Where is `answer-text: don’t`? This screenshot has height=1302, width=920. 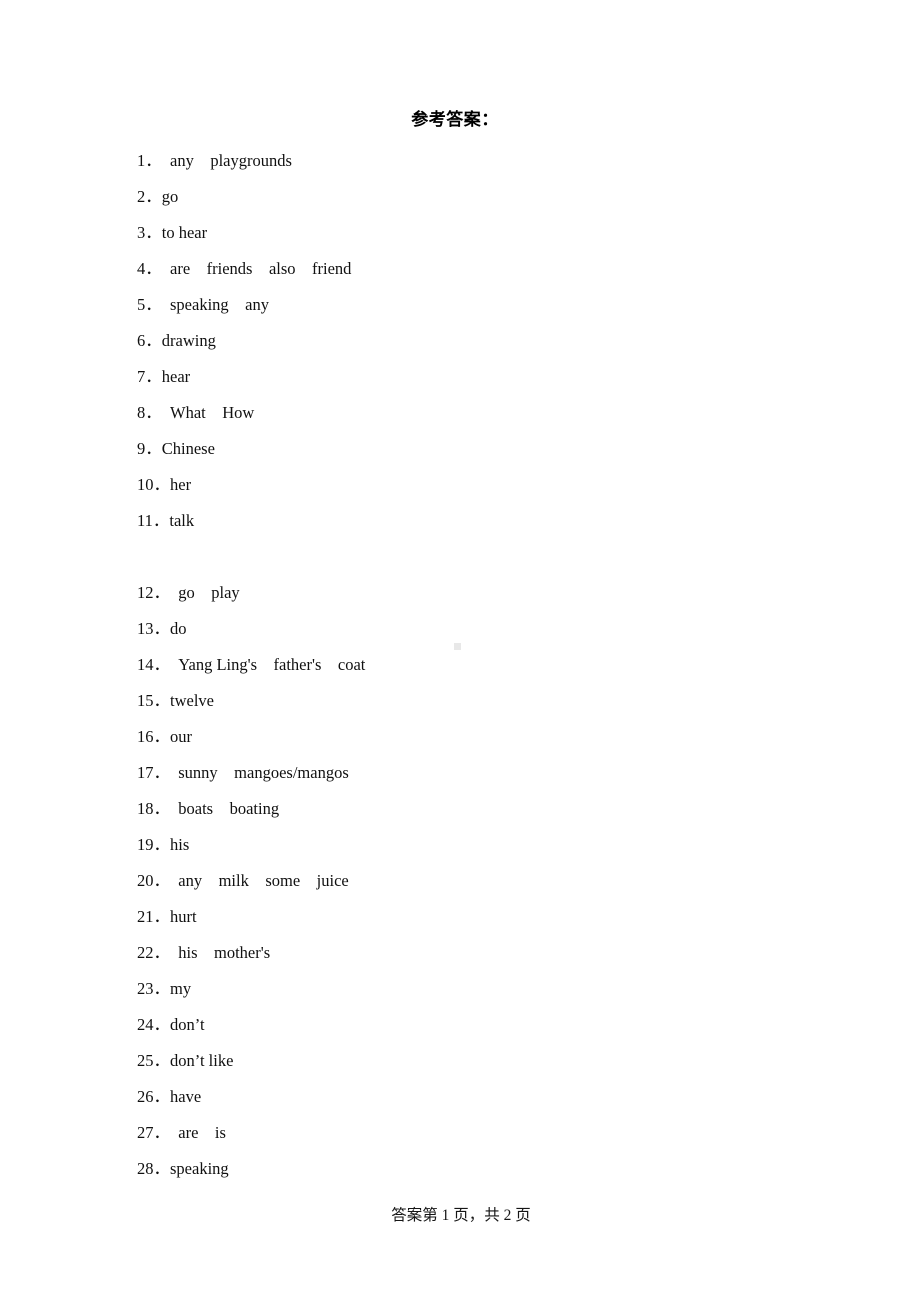
answer-text: don’t is located at coordinates (187, 1024).